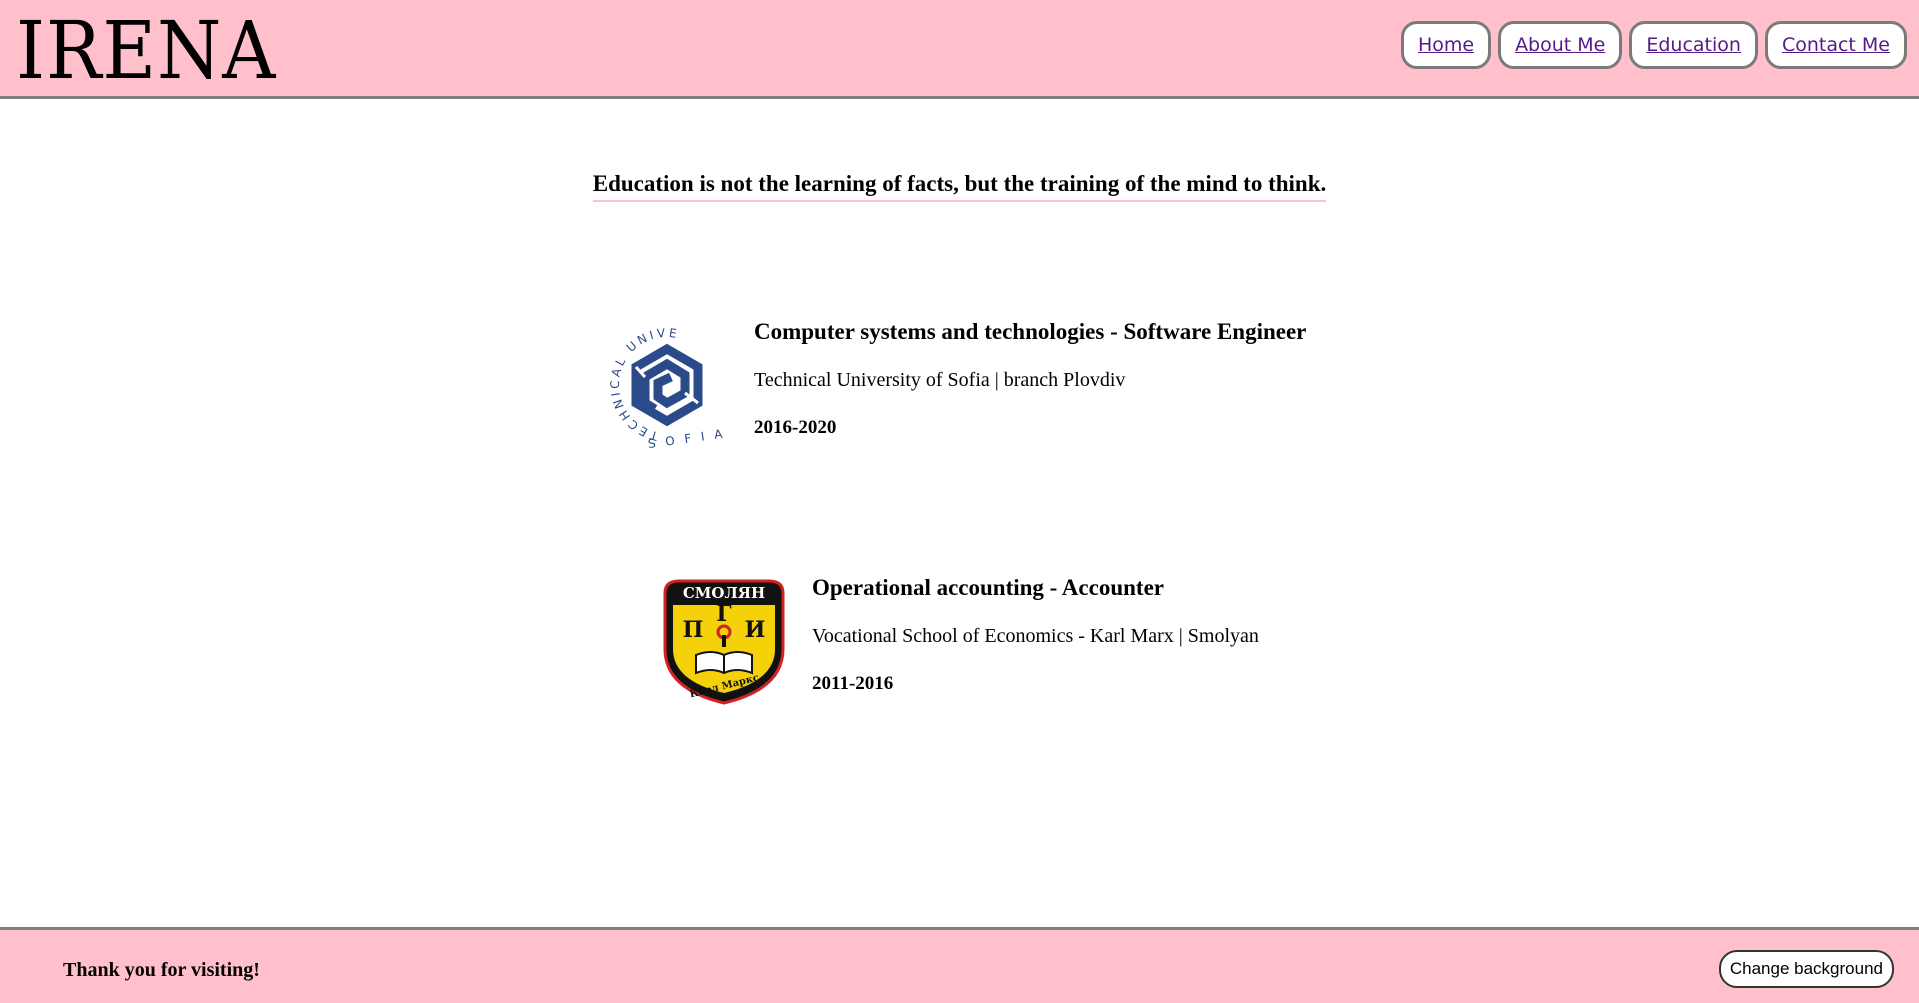 The width and height of the screenshot is (1919, 1003). What do you see at coordinates (723, 614) in the screenshot?
I see `svg-text: Г` at bounding box center [723, 614].